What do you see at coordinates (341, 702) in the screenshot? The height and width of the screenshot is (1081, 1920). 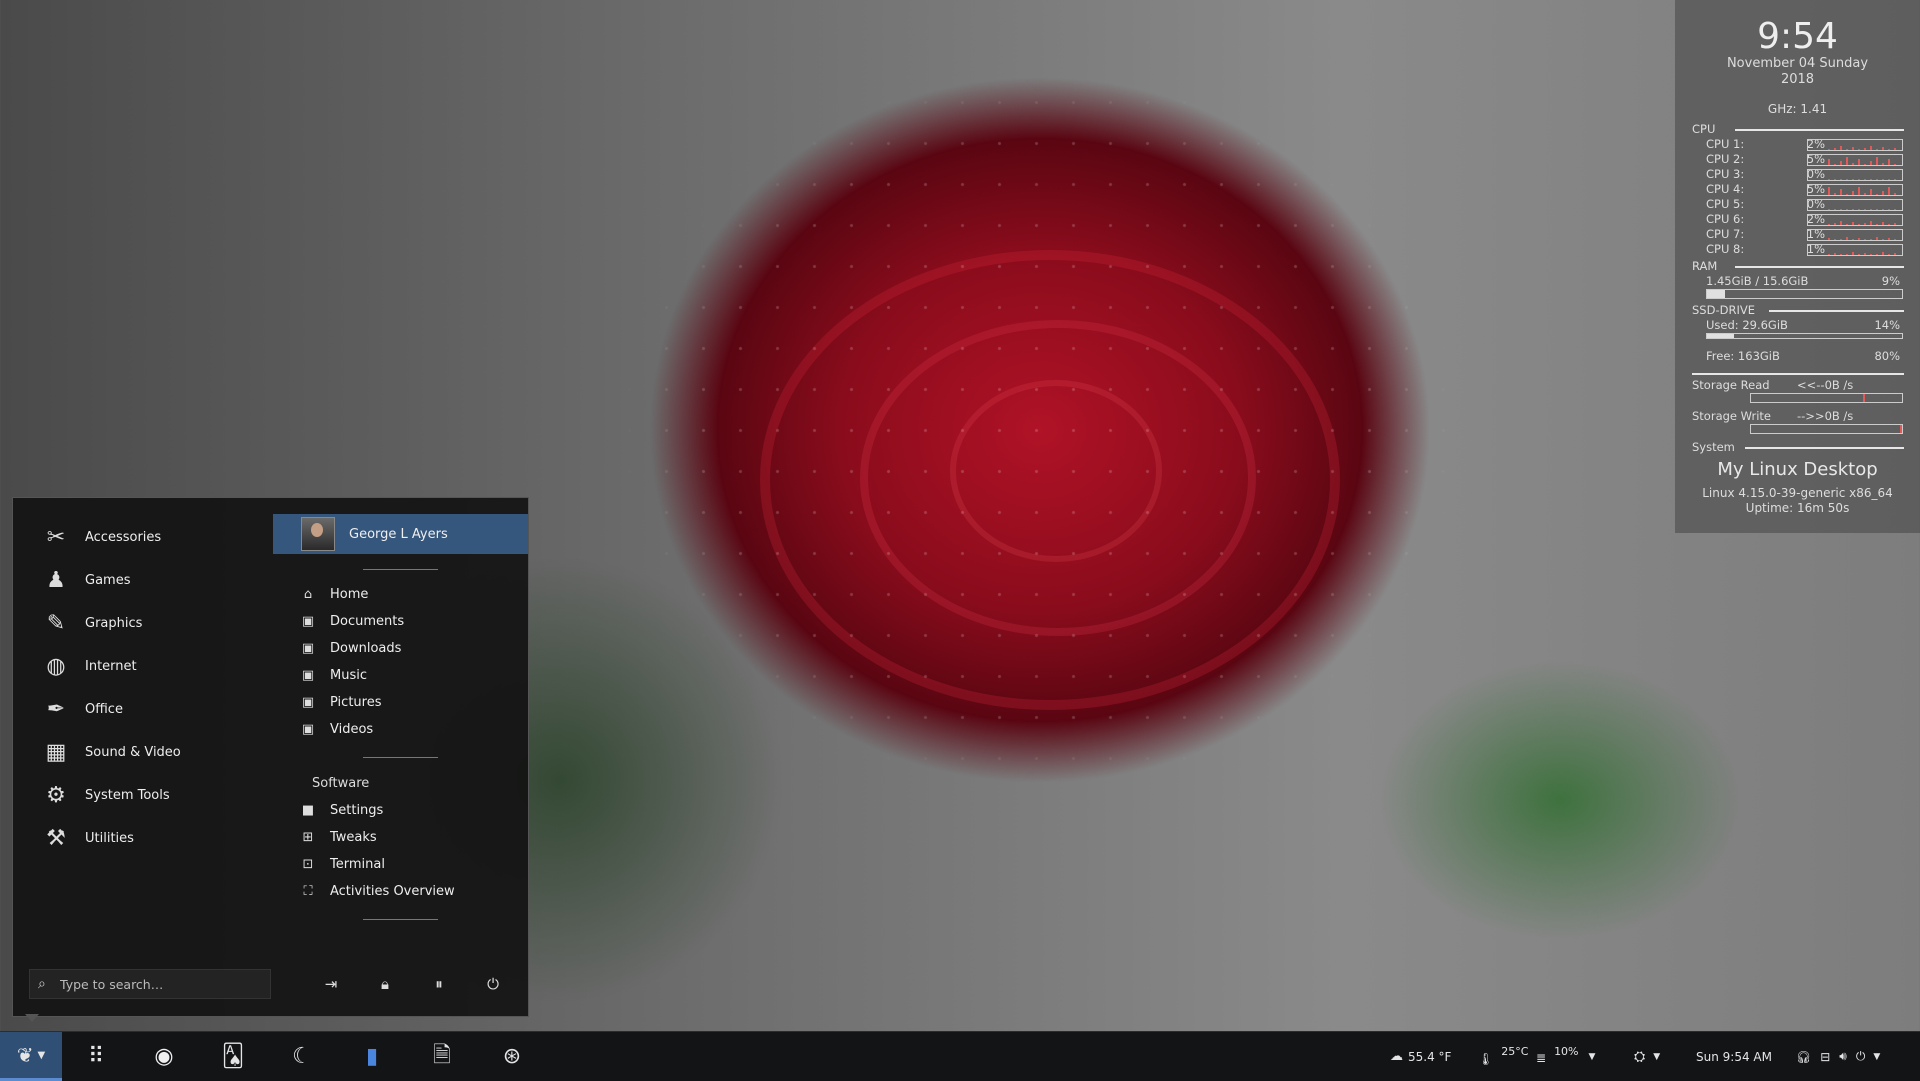 I see `place-pictures: ▣ Pictures` at bounding box center [341, 702].